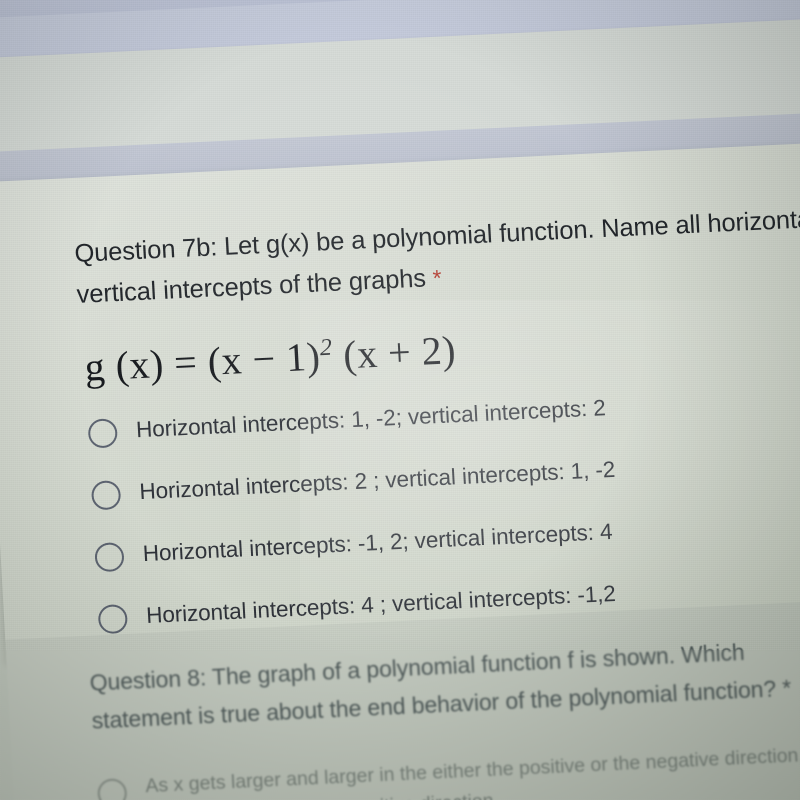 The image size is (800, 800). What do you see at coordinates (786, 688) in the screenshot?
I see `question-8-required-asterisk: *` at bounding box center [786, 688].